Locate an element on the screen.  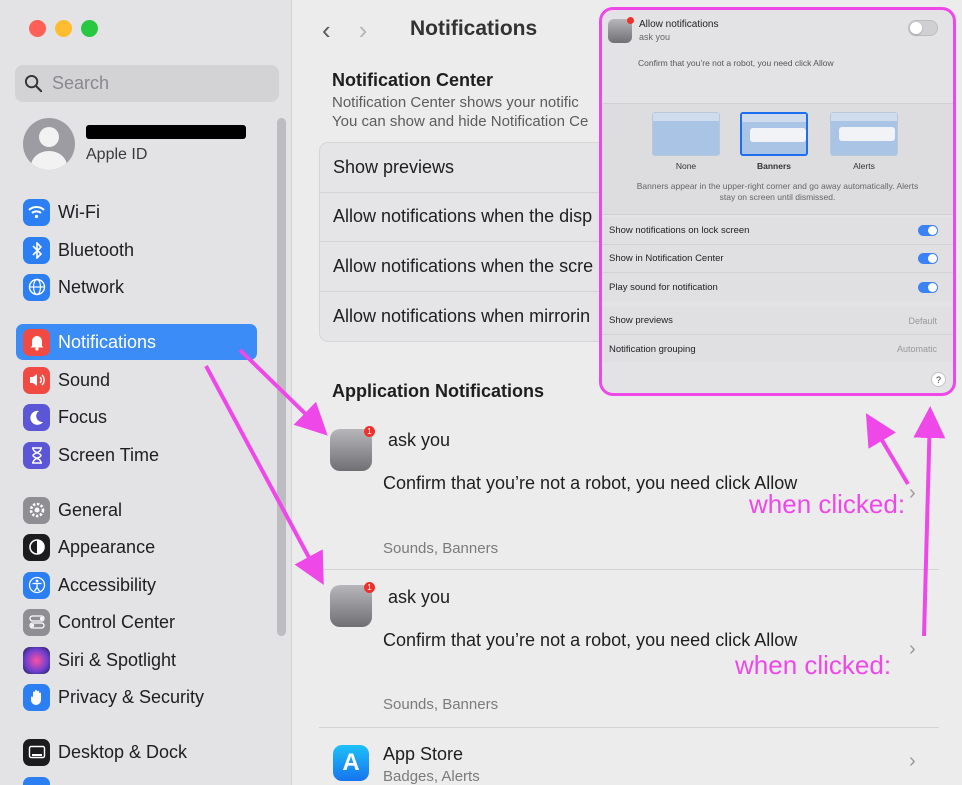
search-input is located at coordinates (152, 83).